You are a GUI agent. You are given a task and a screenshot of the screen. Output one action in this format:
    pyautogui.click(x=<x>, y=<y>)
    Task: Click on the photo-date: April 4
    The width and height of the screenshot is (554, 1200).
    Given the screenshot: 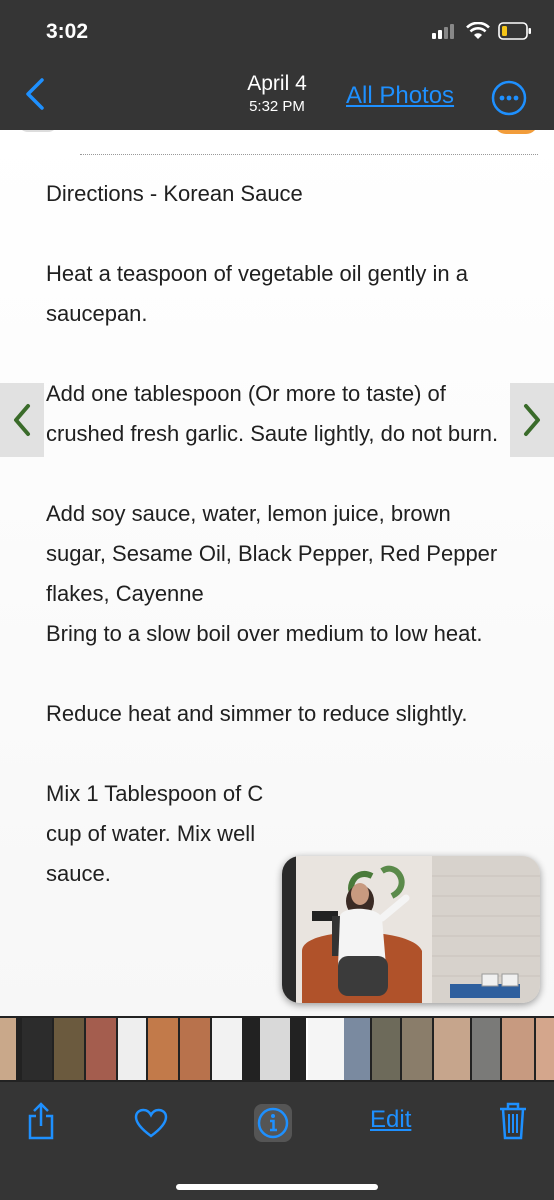 What is the action you would take?
    pyautogui.click(x=277, y=83)
    